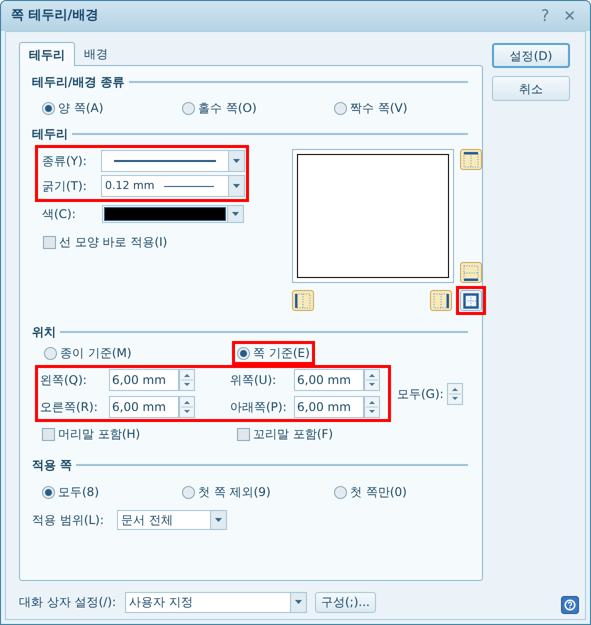  Describe the element at coordinates (471, 300) in the screenshot. I see `all-borders-button` at that location.